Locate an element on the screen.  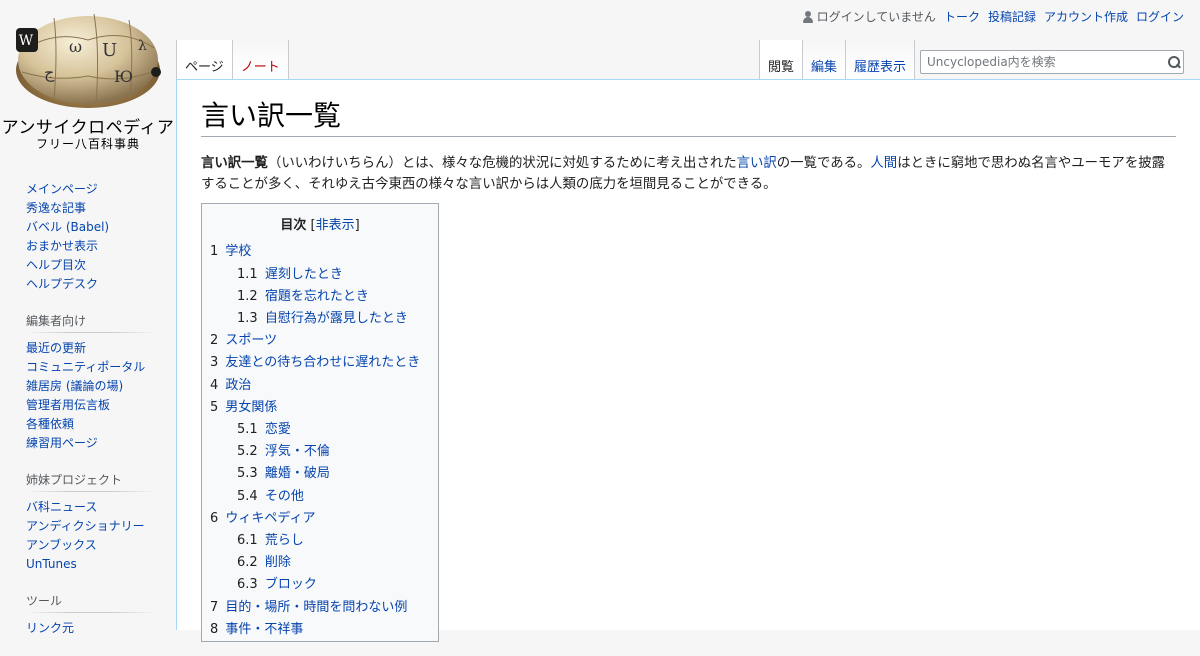
toc-item-number: 6.1 is located at coordinates (247, 541).